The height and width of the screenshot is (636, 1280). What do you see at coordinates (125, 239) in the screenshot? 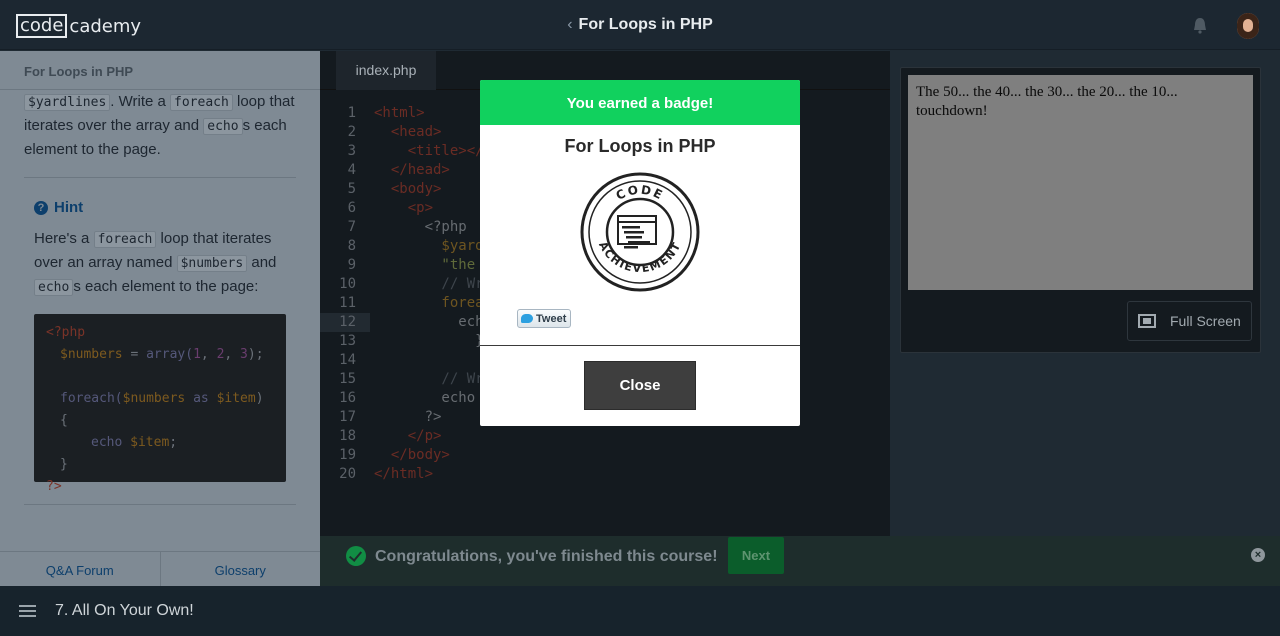
I see `code-foreach-hint: foreach` at bounding box center [125, 239].